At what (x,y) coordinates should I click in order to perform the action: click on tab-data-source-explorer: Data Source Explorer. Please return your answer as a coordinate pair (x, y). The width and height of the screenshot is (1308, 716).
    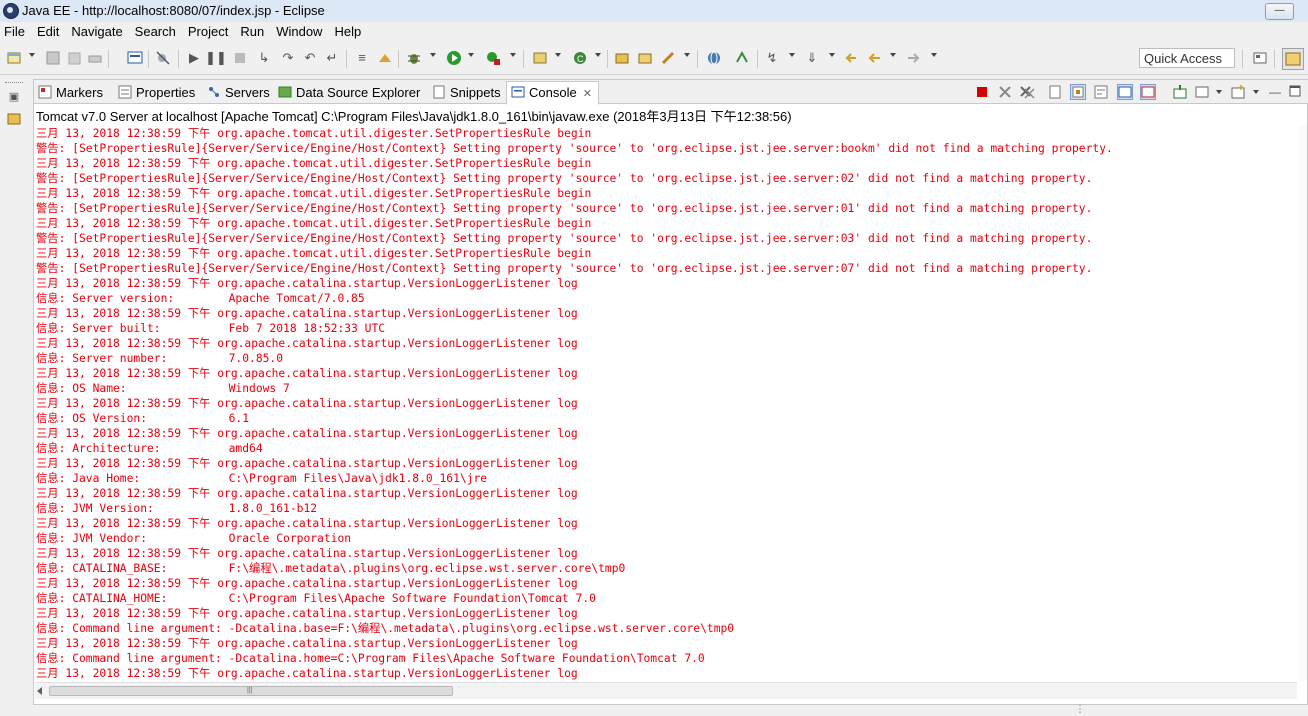
    Looking at the image, I should click on (349, 92).